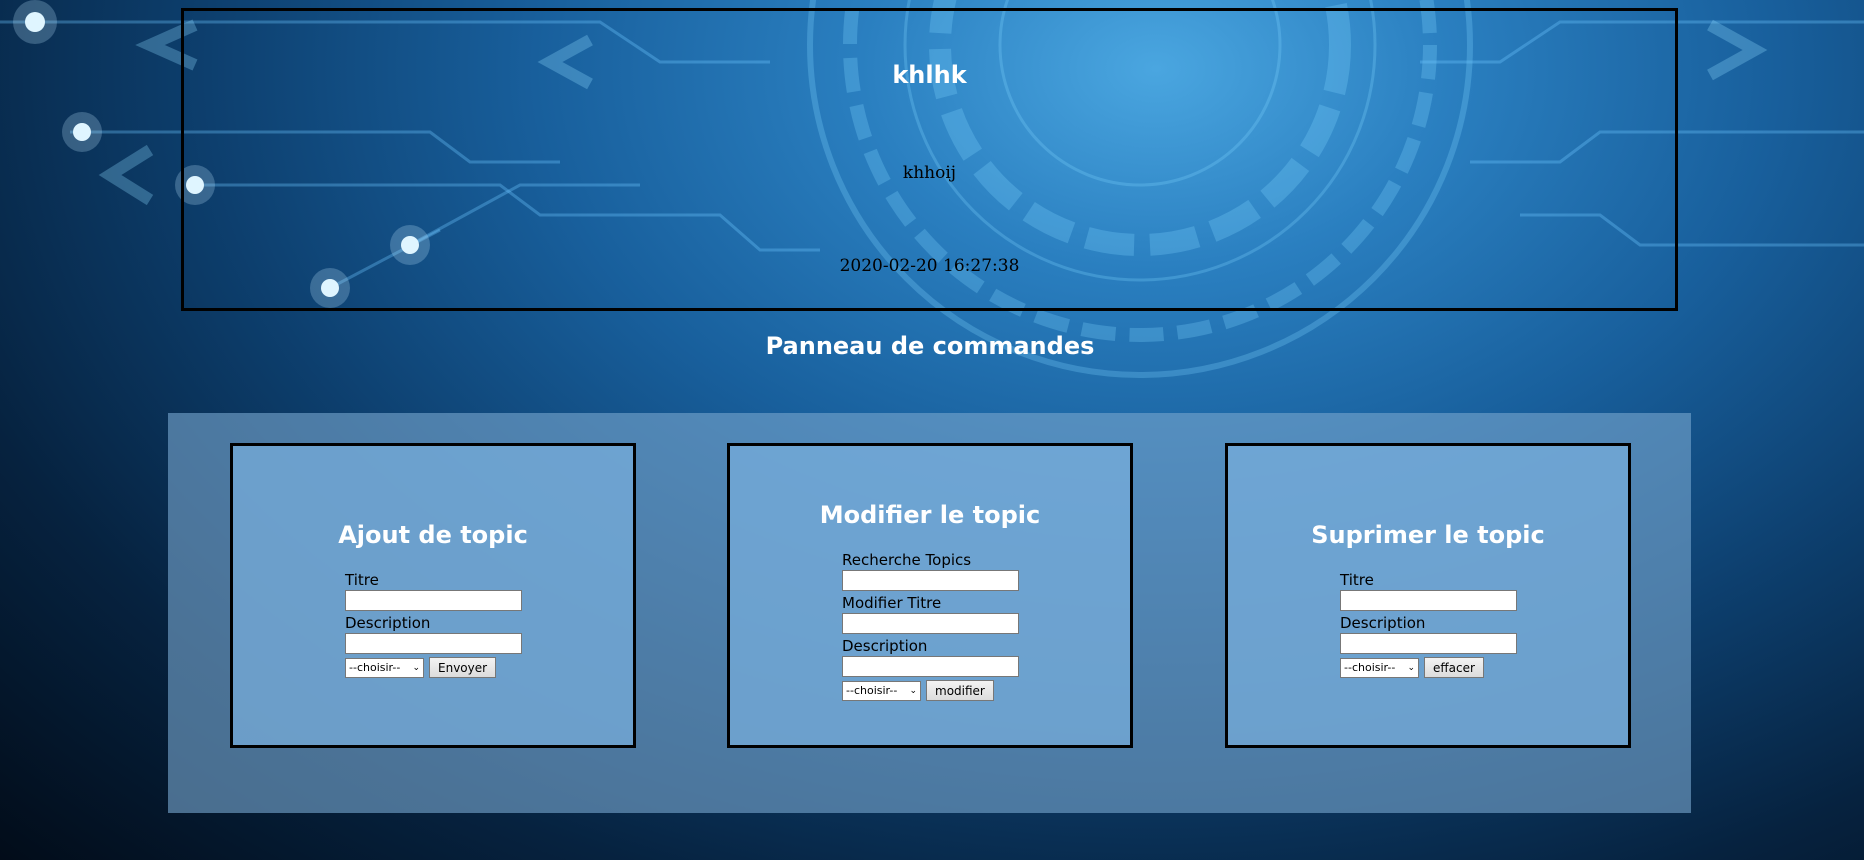 This screenshot has height=860, width=1864. What do you see at coordinates (930, 346) in the screenshot?
I see `panel-title: Panneau de commandes` at bounding box center [930, 346].